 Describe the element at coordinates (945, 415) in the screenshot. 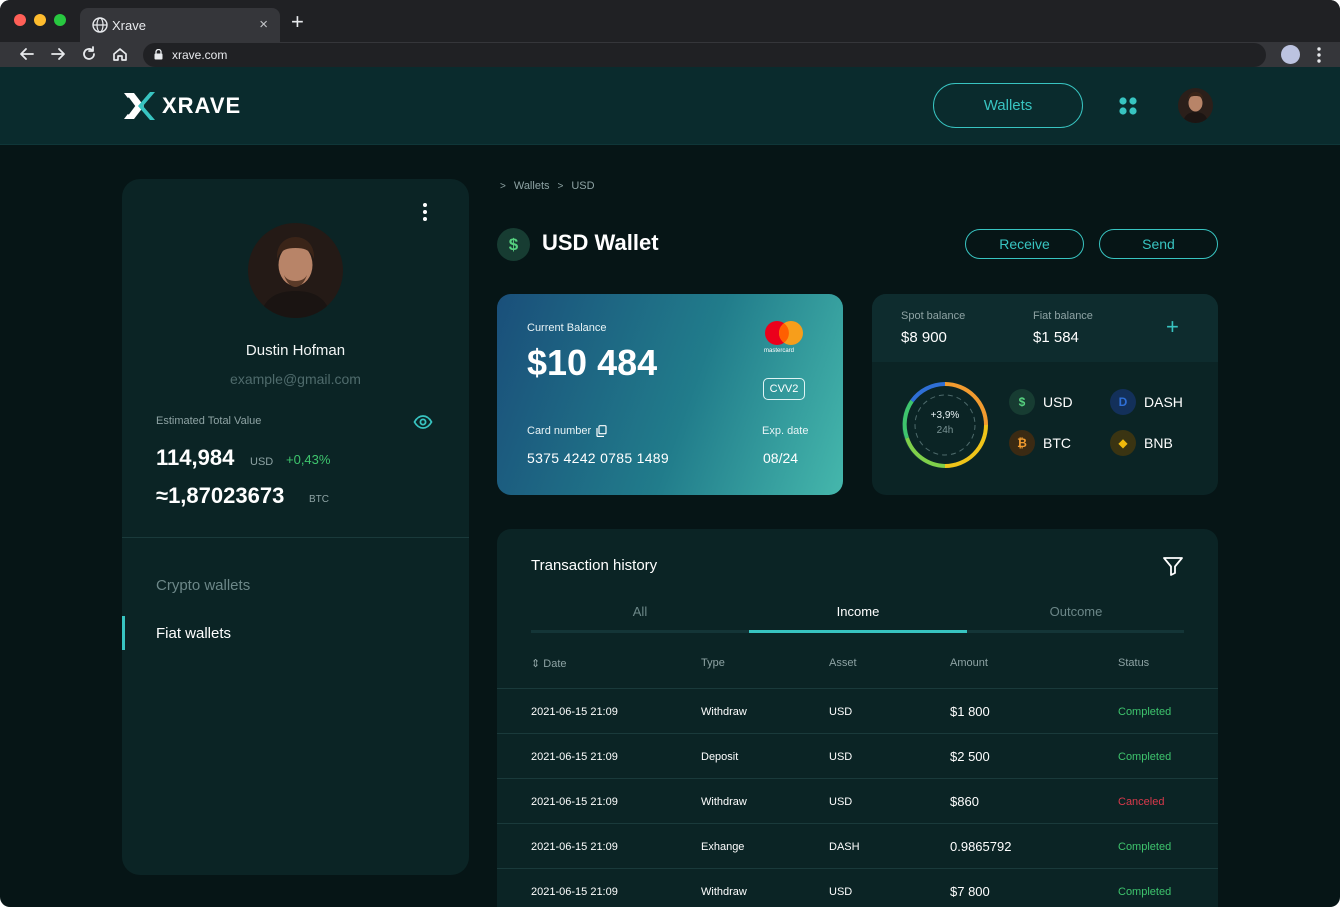

I see `change-percent: +3,9%` at that location.